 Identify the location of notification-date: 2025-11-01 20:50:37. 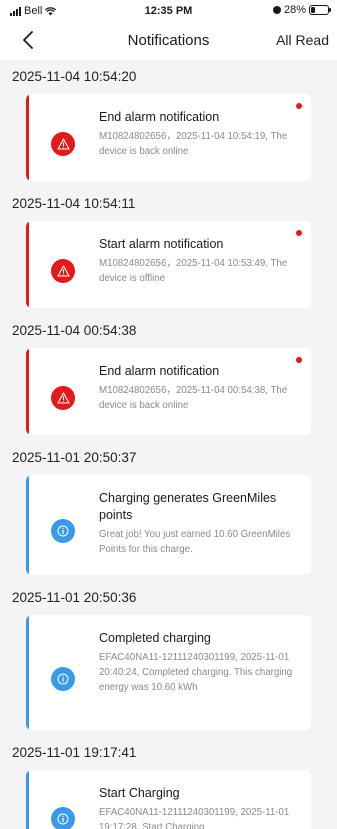
(74, 457).